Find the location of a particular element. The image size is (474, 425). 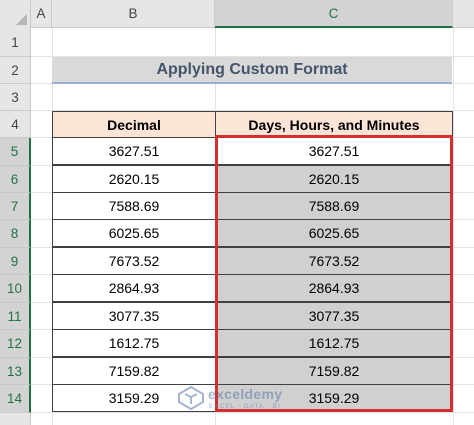

table-header-decimal: Decimal is located at coordinates (134, 124).